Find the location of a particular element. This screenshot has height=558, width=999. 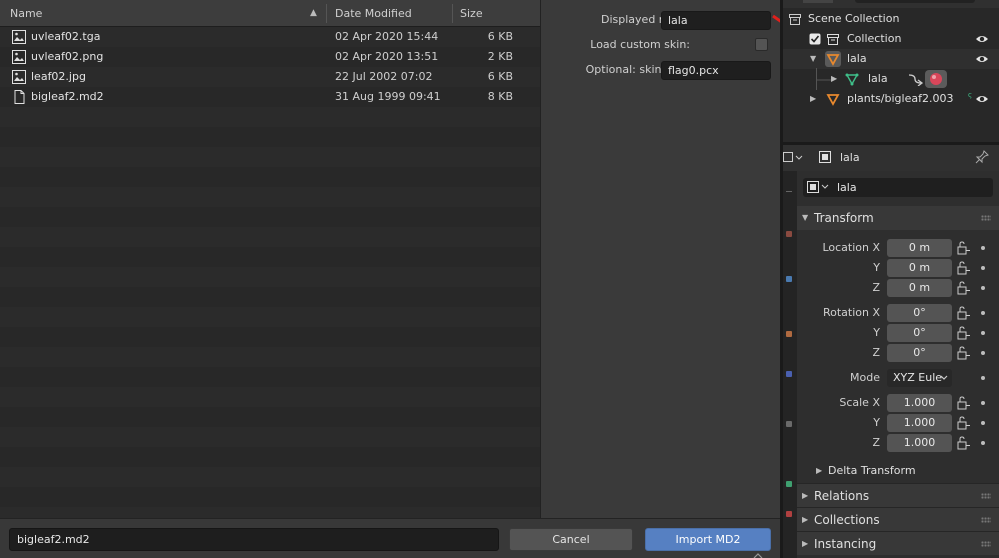

file-row: uvleaf02.png 02 Apr 2020 13:51 2 KB is located at coordinates (270, 57).